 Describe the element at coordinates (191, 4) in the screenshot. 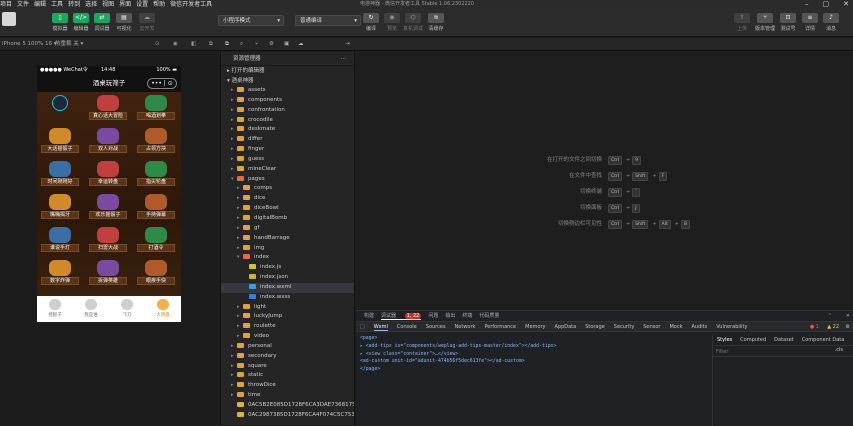

I see `menu-wechat-devtools: 微信开发者工具` at that location.